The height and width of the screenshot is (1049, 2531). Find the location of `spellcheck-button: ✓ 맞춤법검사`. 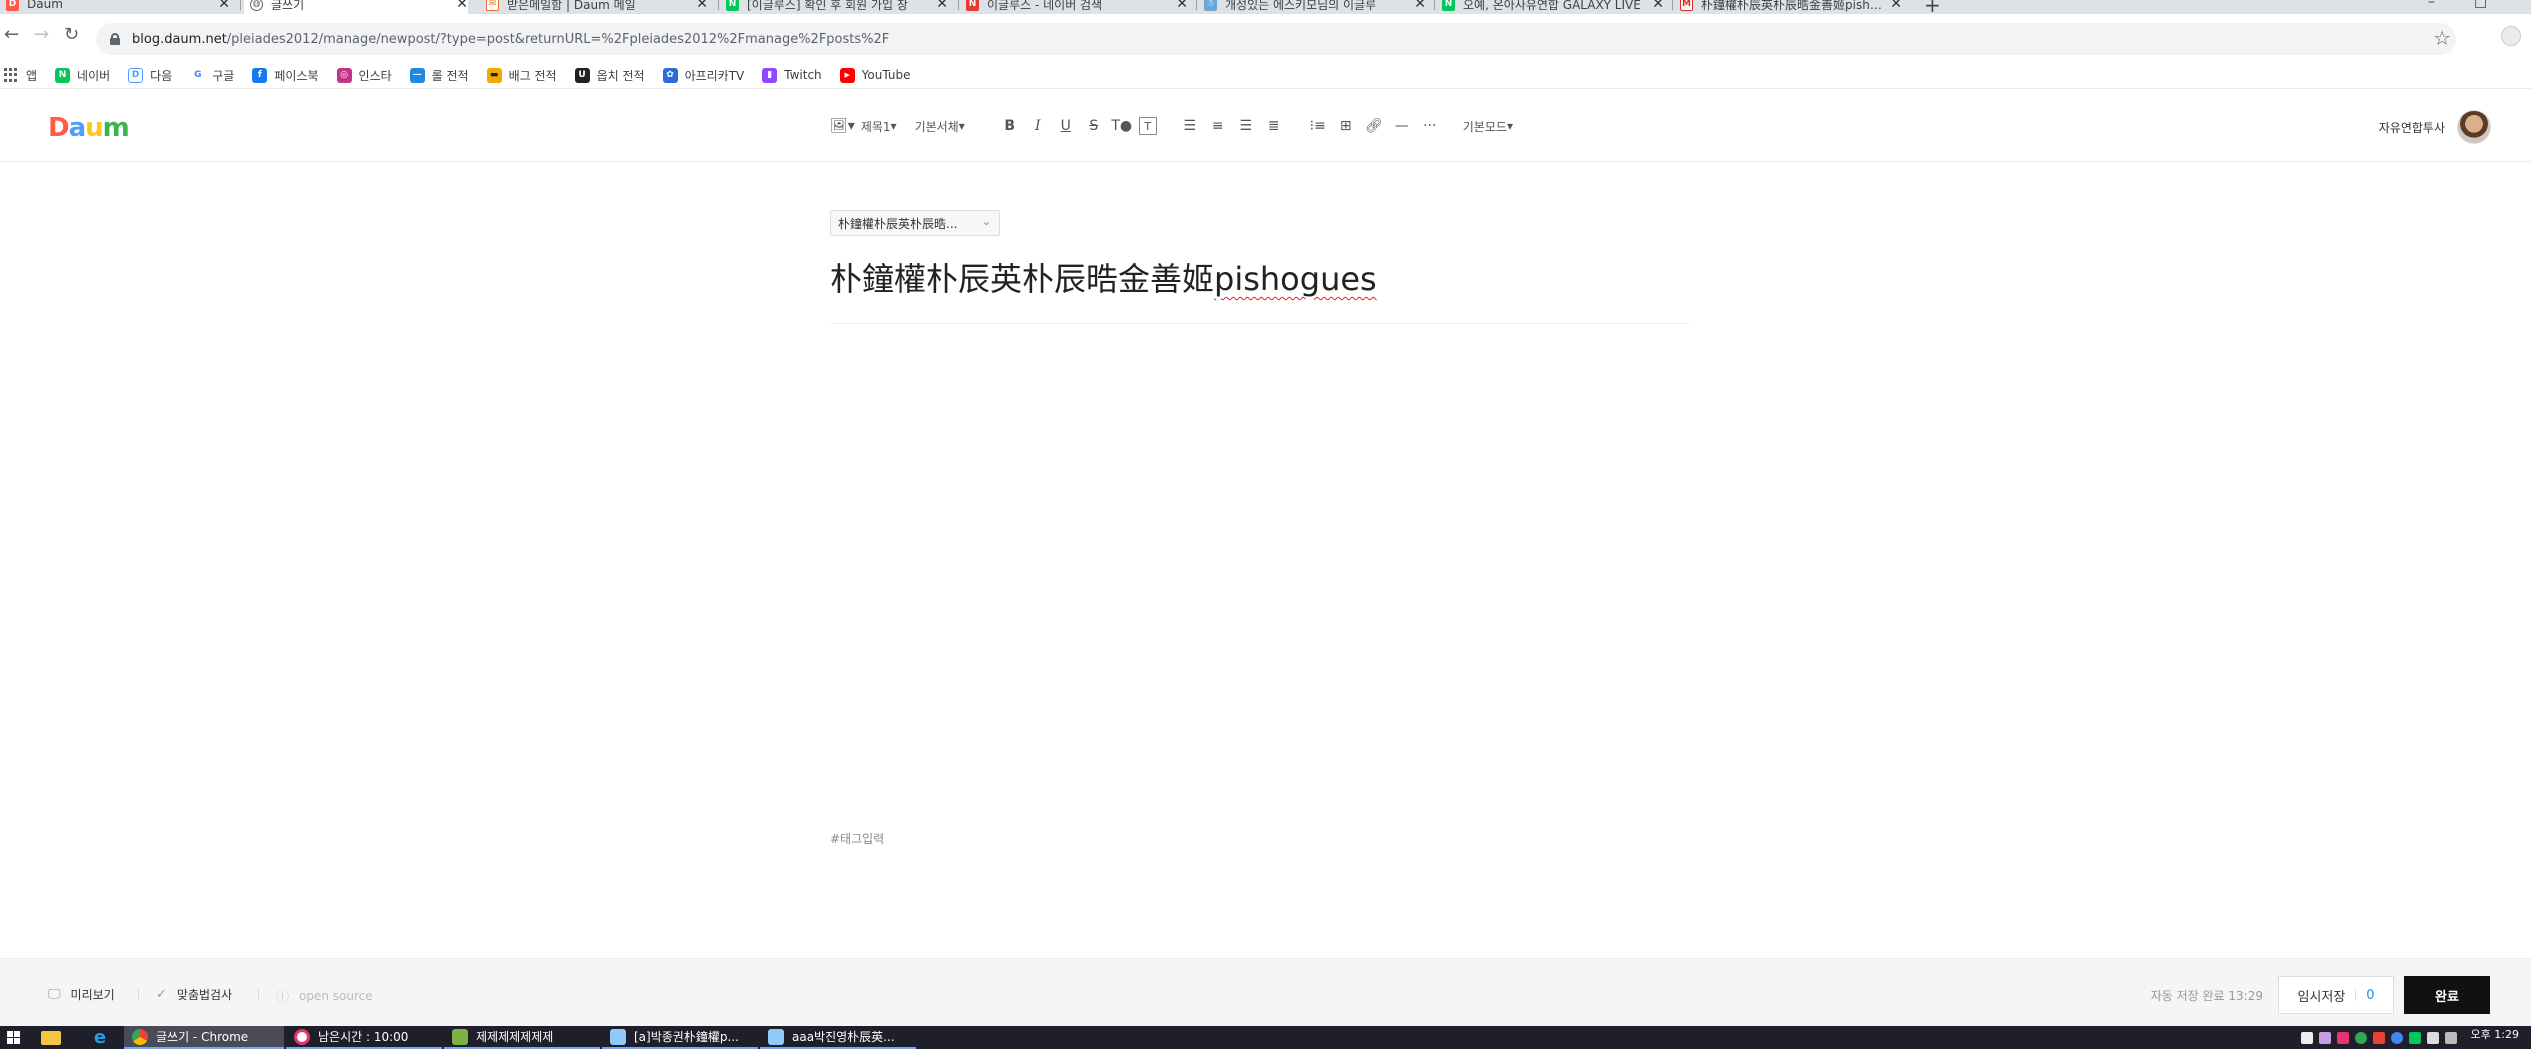

spellcheck-button: ✓ 맞춤법검사 is located at coordinates (194, 994).